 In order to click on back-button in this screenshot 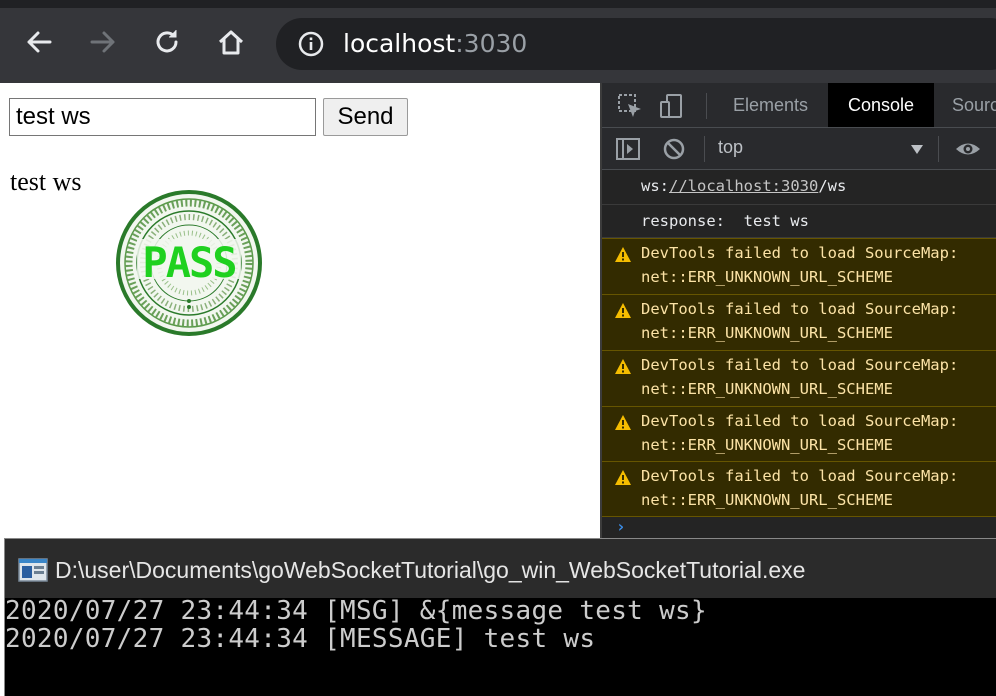, I will do `click(39, 42)`.